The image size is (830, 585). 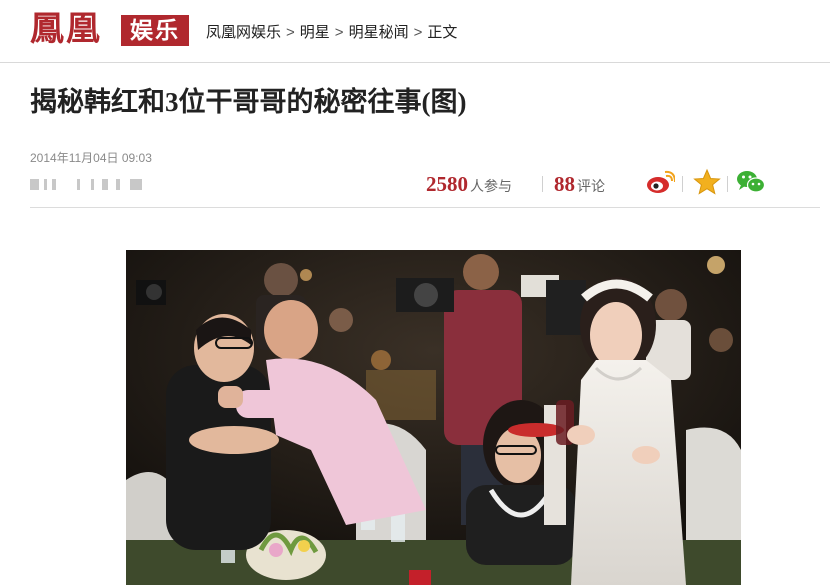 I want to click on article-title: 揭秘韩红和3位干哥哥的秘密往事(图), so click(x=248, y=102).